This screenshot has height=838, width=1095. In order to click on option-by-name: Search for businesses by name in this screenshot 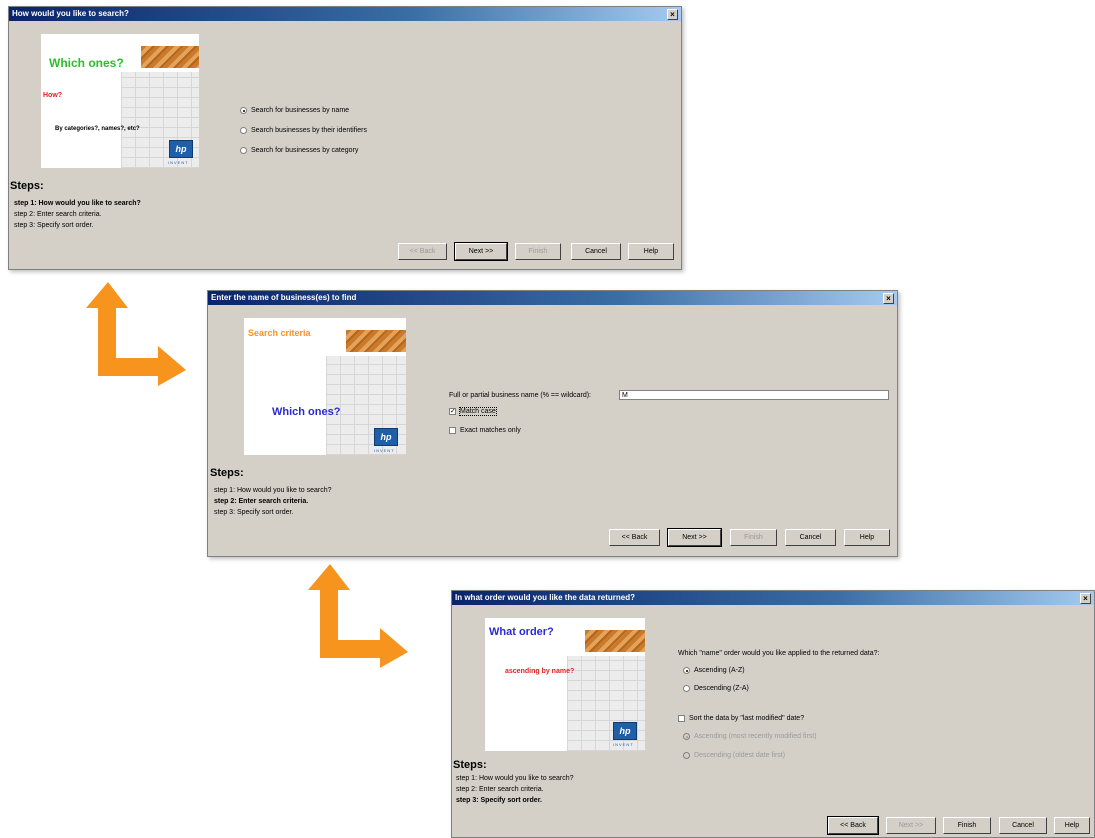, I will do `click(294, 110)`.